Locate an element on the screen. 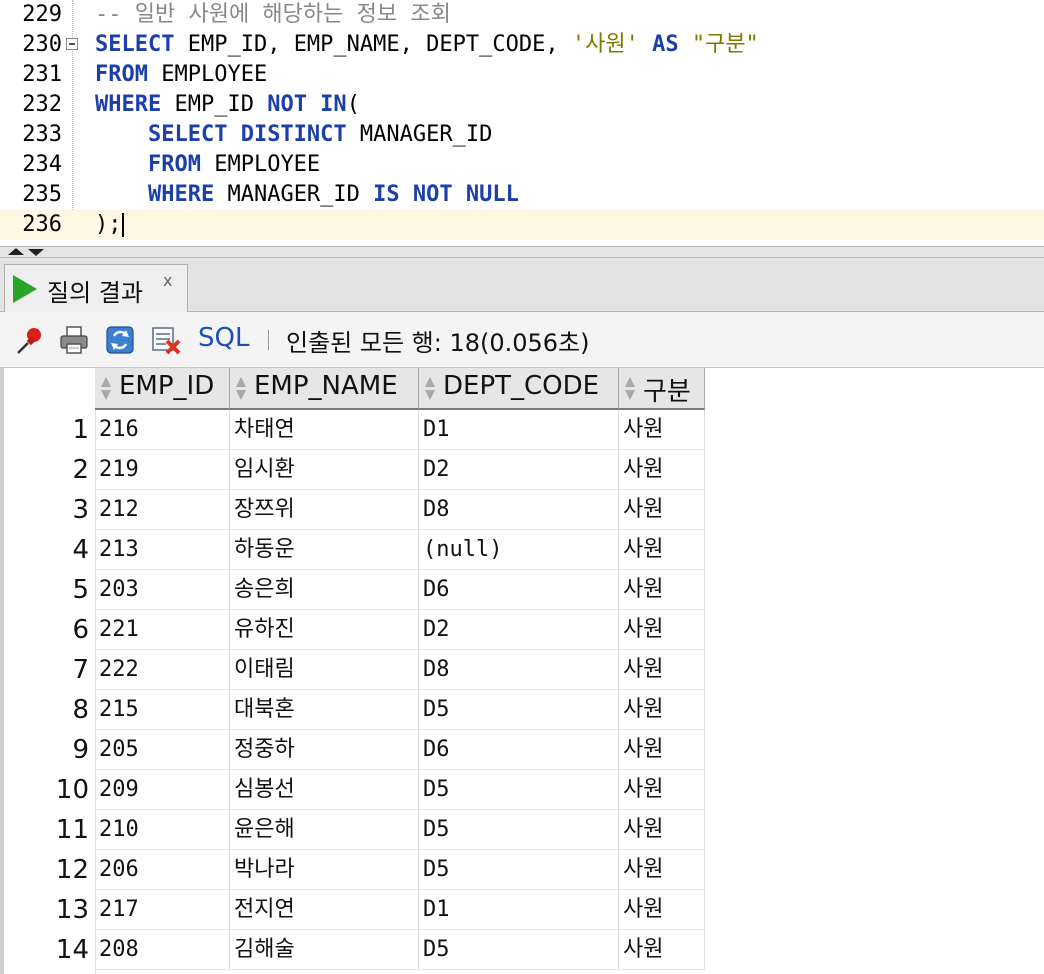 The width and height of the screenshot is (1044, 974). table-row: 11 210 윤은해 D5 사원 is located at coordinates (522, 830).